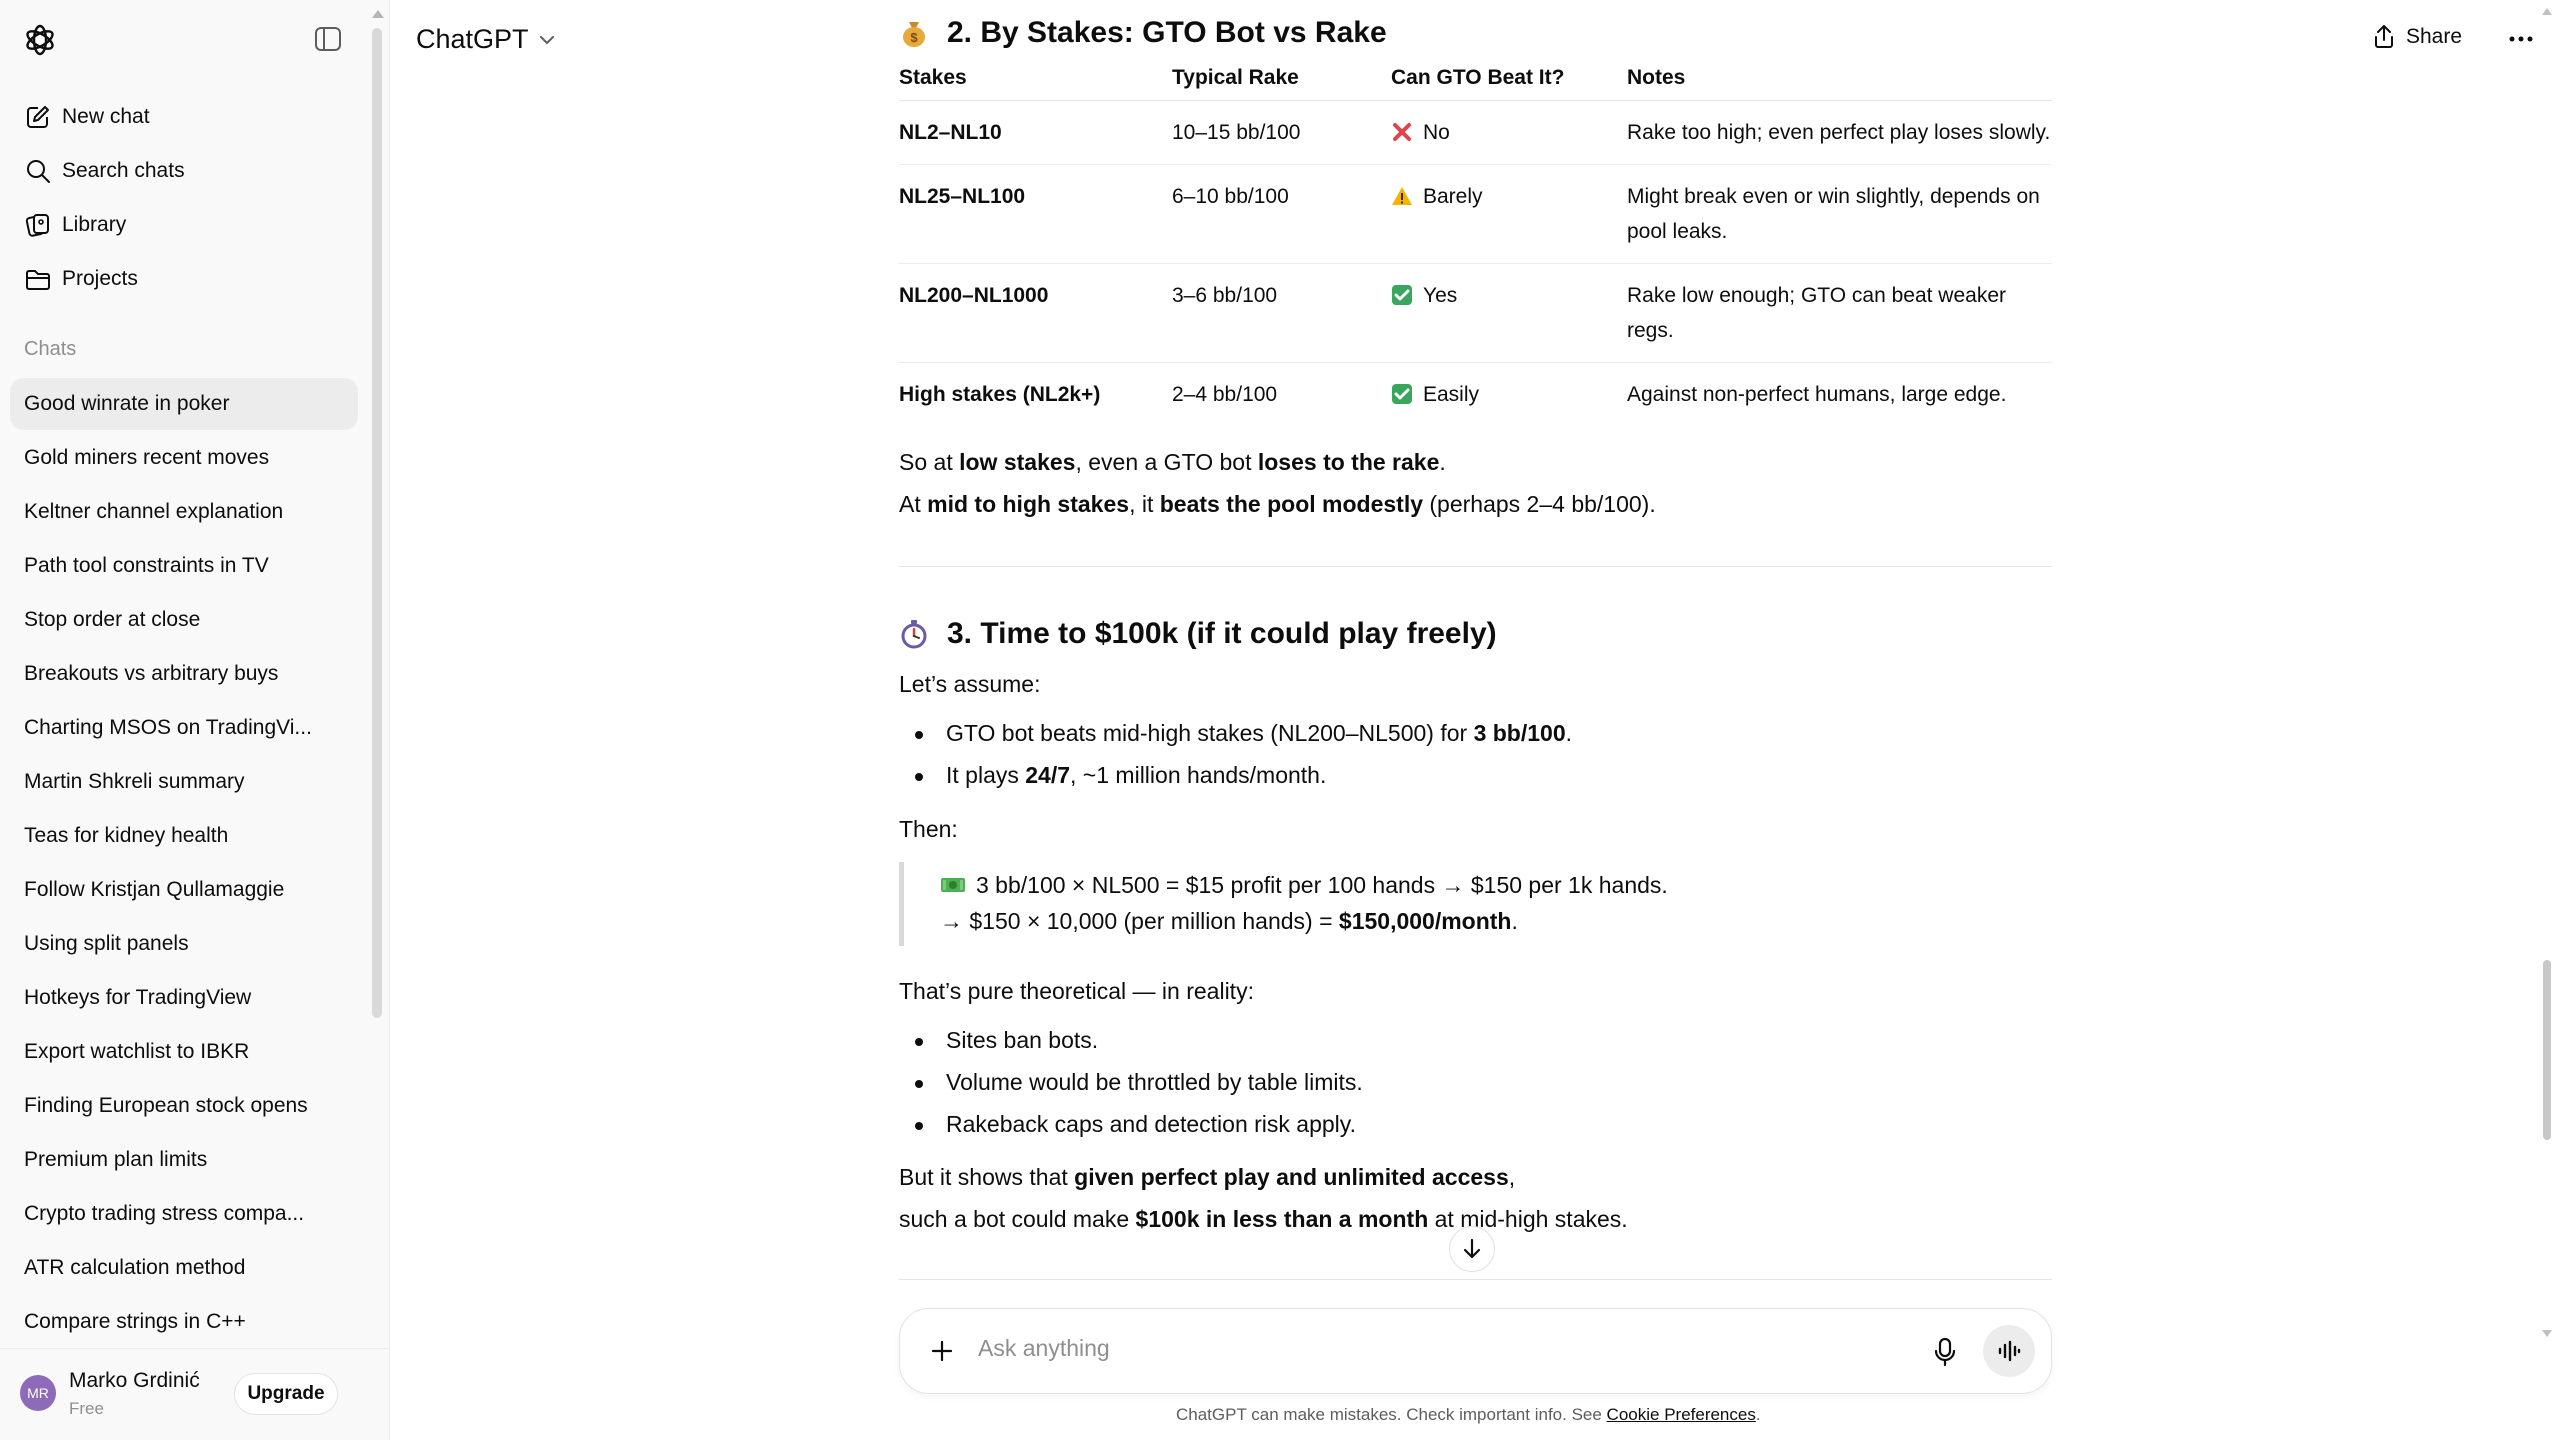 The height and width of the screenshot is (1440, 2560). Describe the element at coordinates (2417, 37) in the screenshot. I see `share-button: Share` at that location.